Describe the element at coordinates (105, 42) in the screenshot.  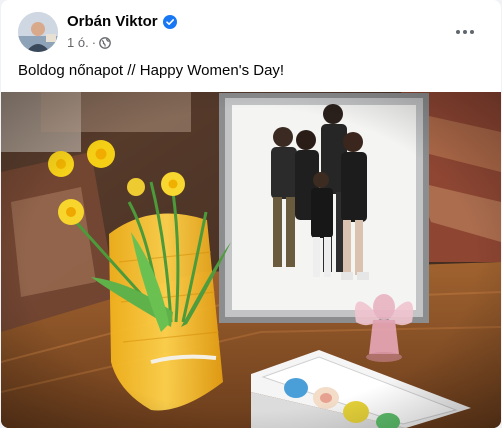
I see `globe-icon` at that location.